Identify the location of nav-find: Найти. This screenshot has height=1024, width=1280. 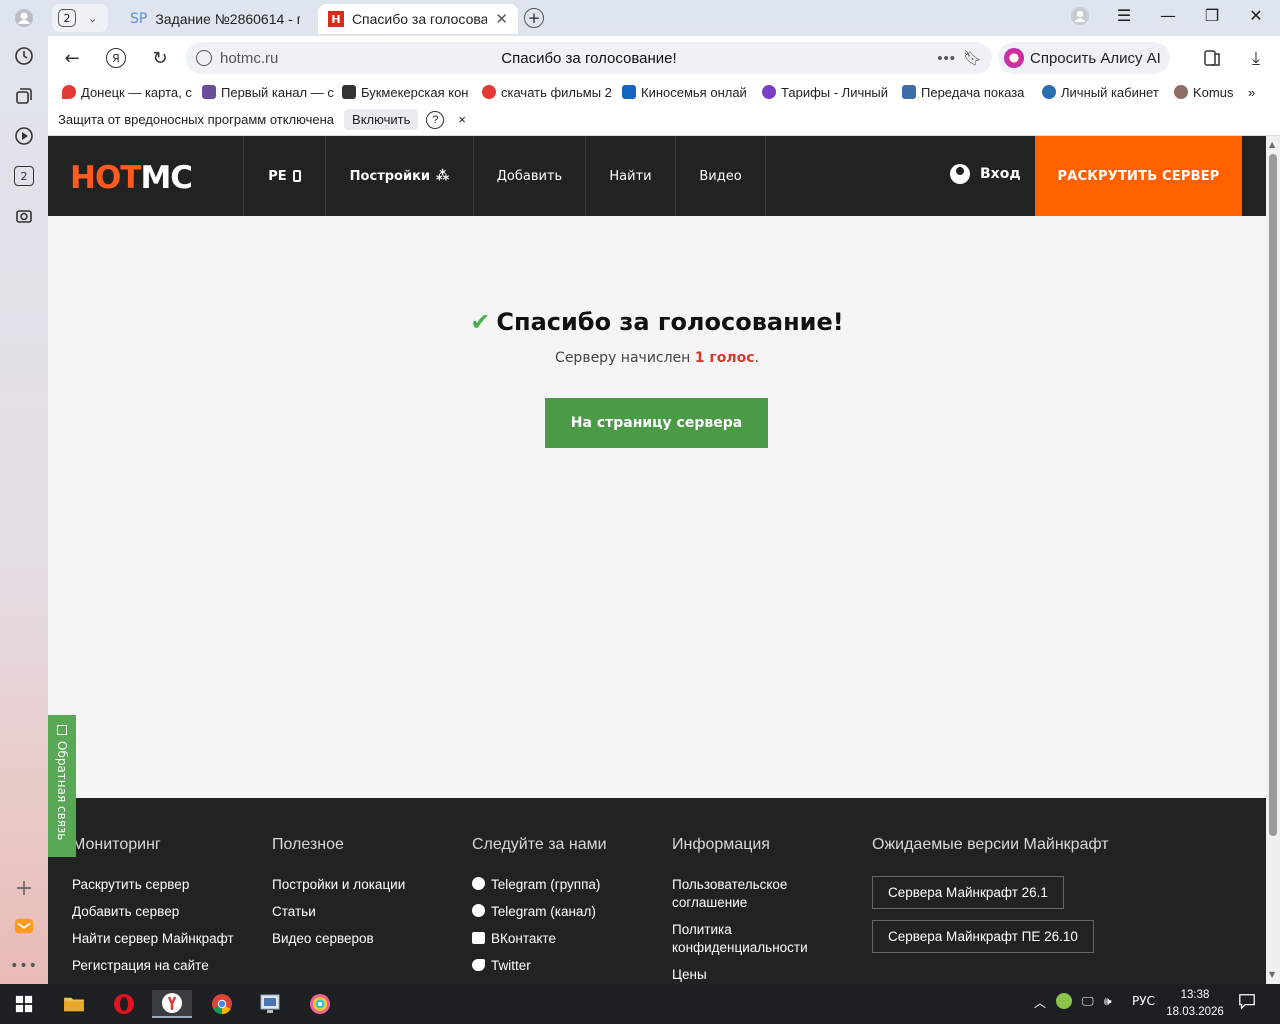
(630, 176).